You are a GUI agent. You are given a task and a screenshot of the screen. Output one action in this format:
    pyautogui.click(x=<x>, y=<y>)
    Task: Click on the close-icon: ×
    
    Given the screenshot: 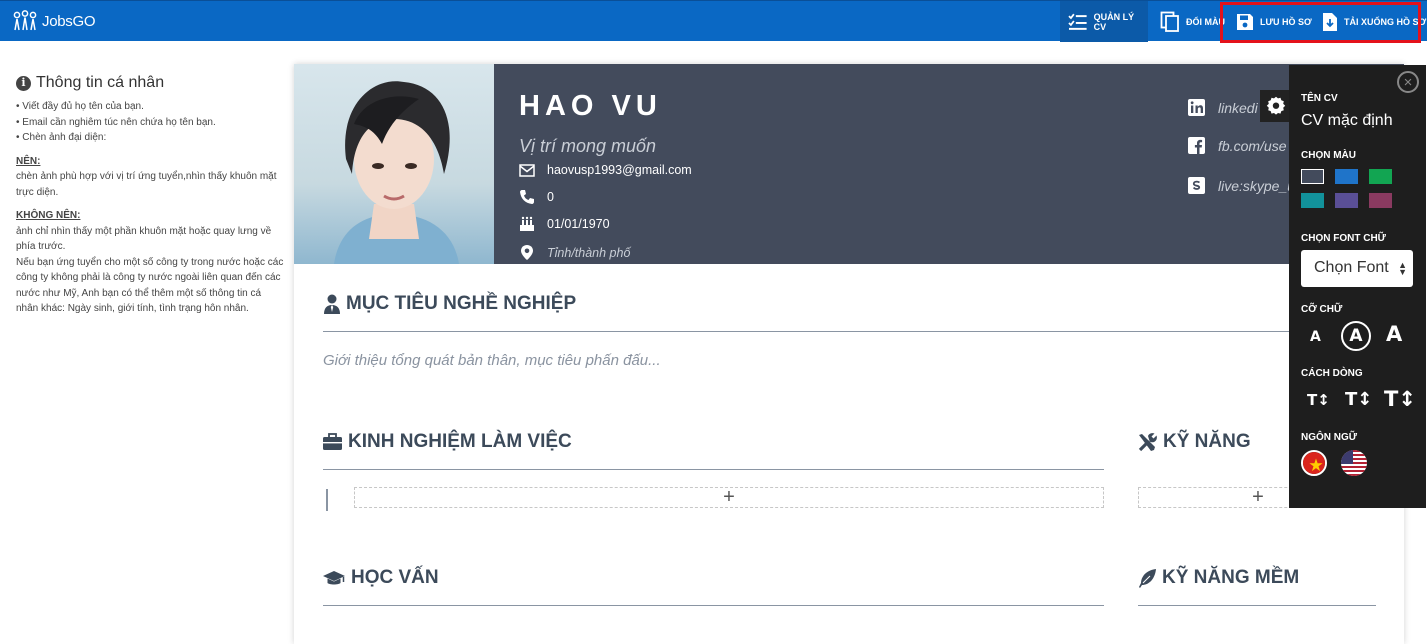 What is the action you would take?
    pyautogui.click(x=1408, y=82)
    